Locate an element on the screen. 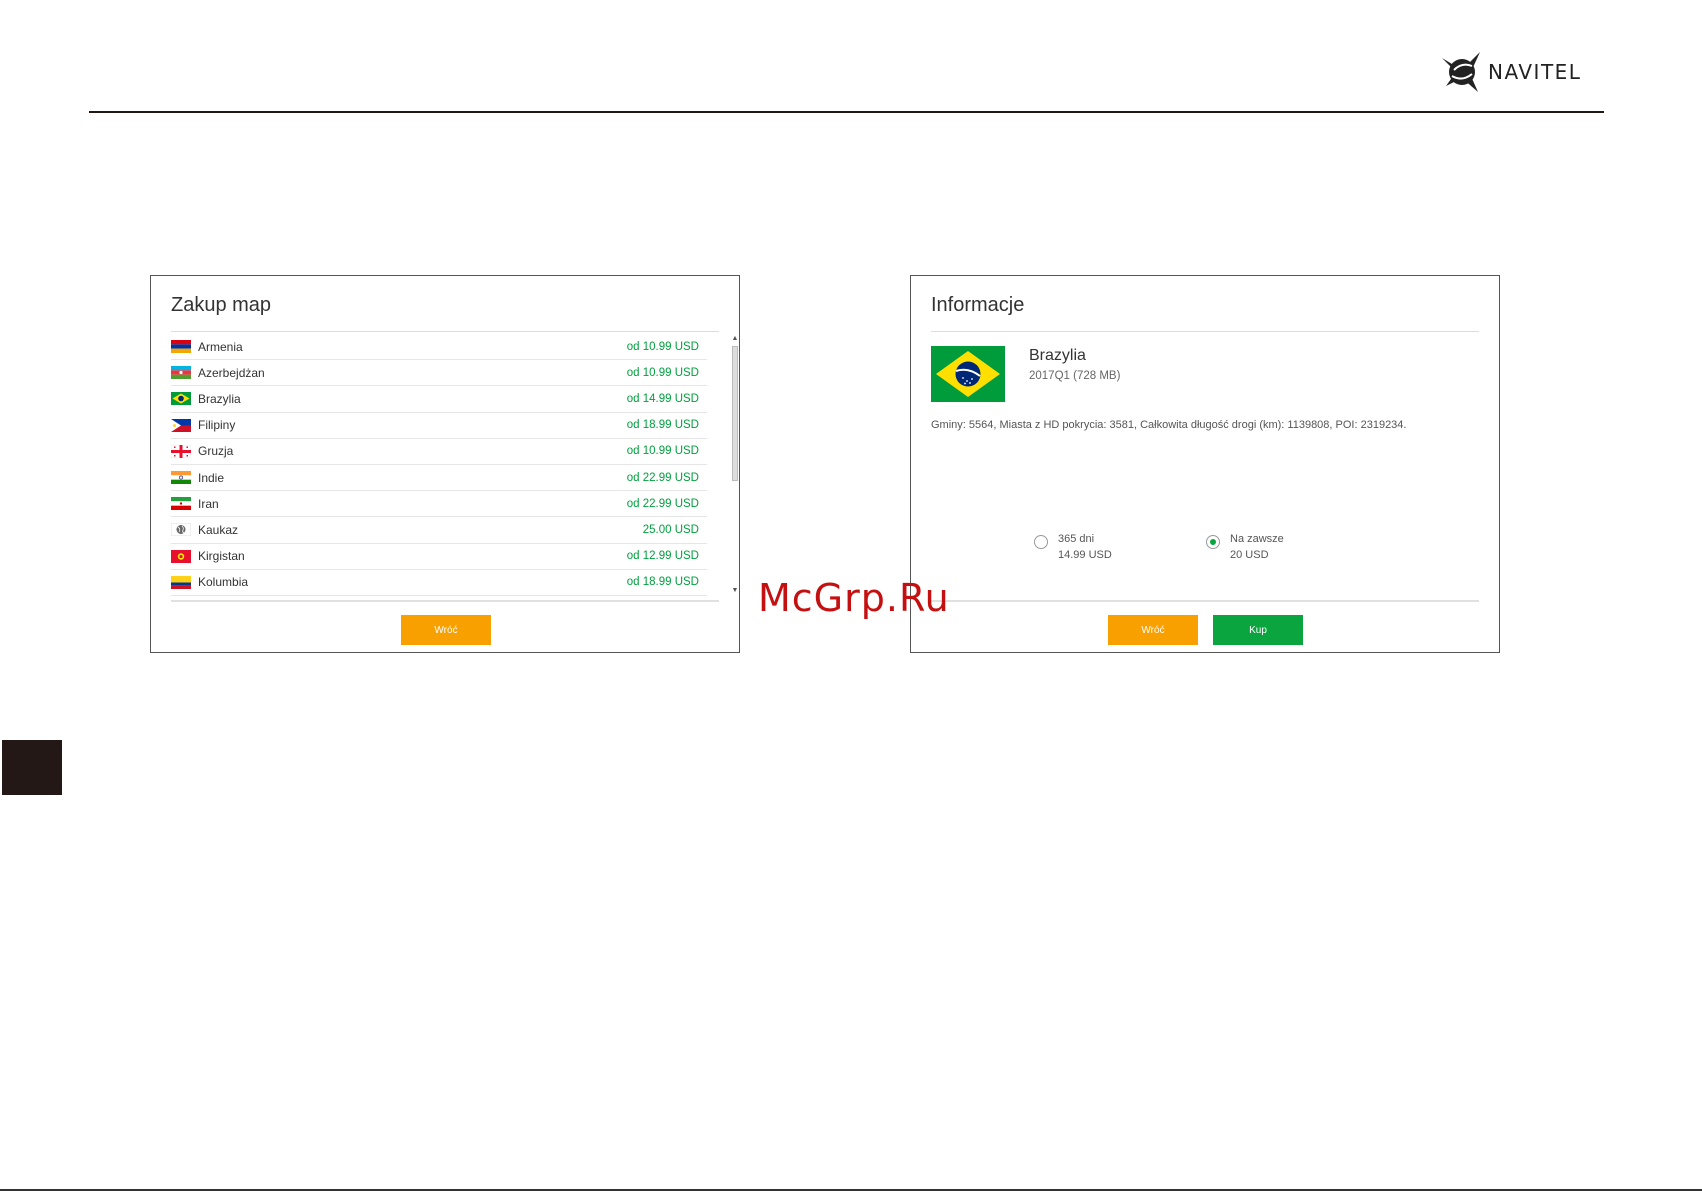  watermark: McGrp.Ru is located at coordinates (854, 598).